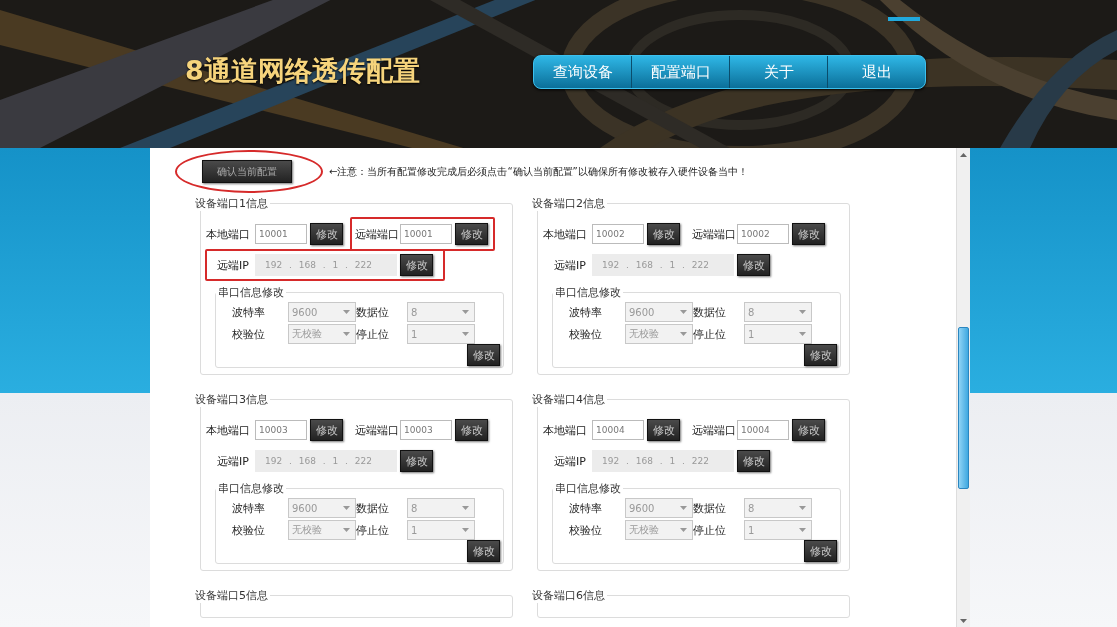 The image size is (1117, 627). I want to click on notice-text: ←注意：当所有配置修改完成后必须点击“确认当前配置”以确保所有修改被存入硬件设备当中！, so click(538, 171).